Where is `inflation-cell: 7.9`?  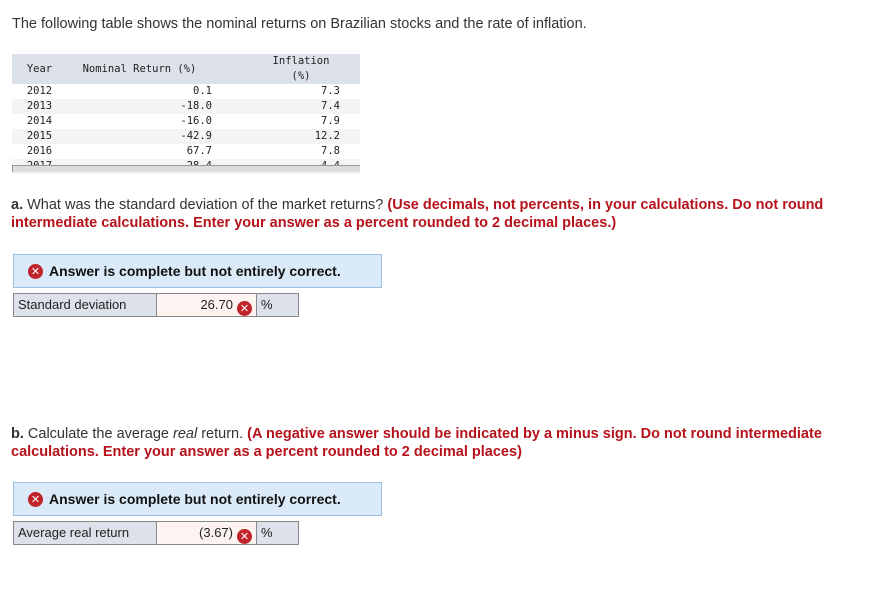
inflation-cell: 7.9 is located at coordinates (330, 121).